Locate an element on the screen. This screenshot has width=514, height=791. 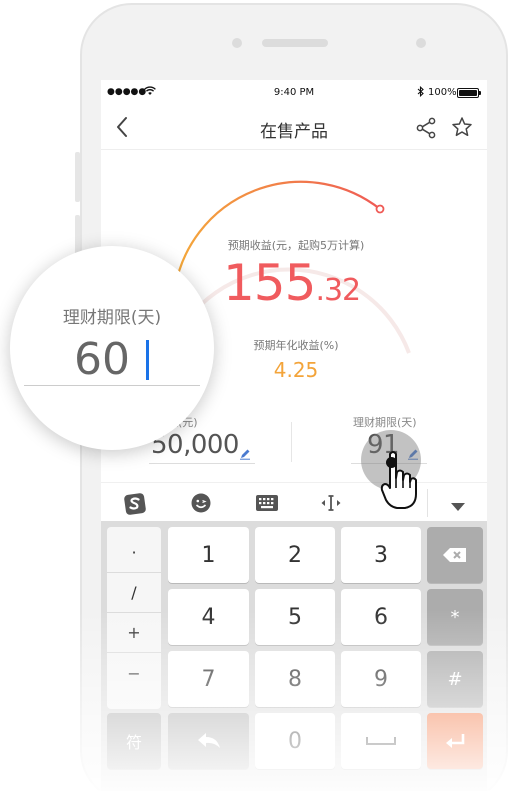
collapse-icon is located at coordinates (458, 506).